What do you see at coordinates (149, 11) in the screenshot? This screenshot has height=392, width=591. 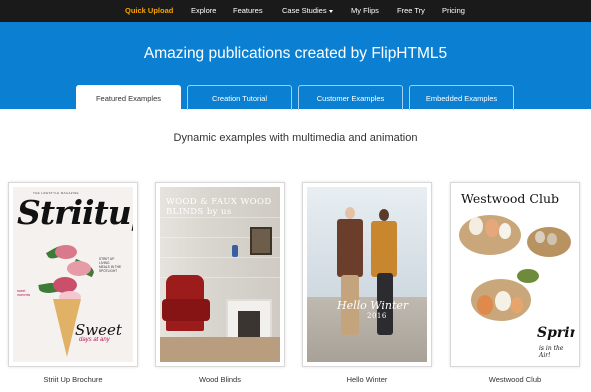 I see `nav-quick-upload: Quick Upload` at bounding box center [149, 11].